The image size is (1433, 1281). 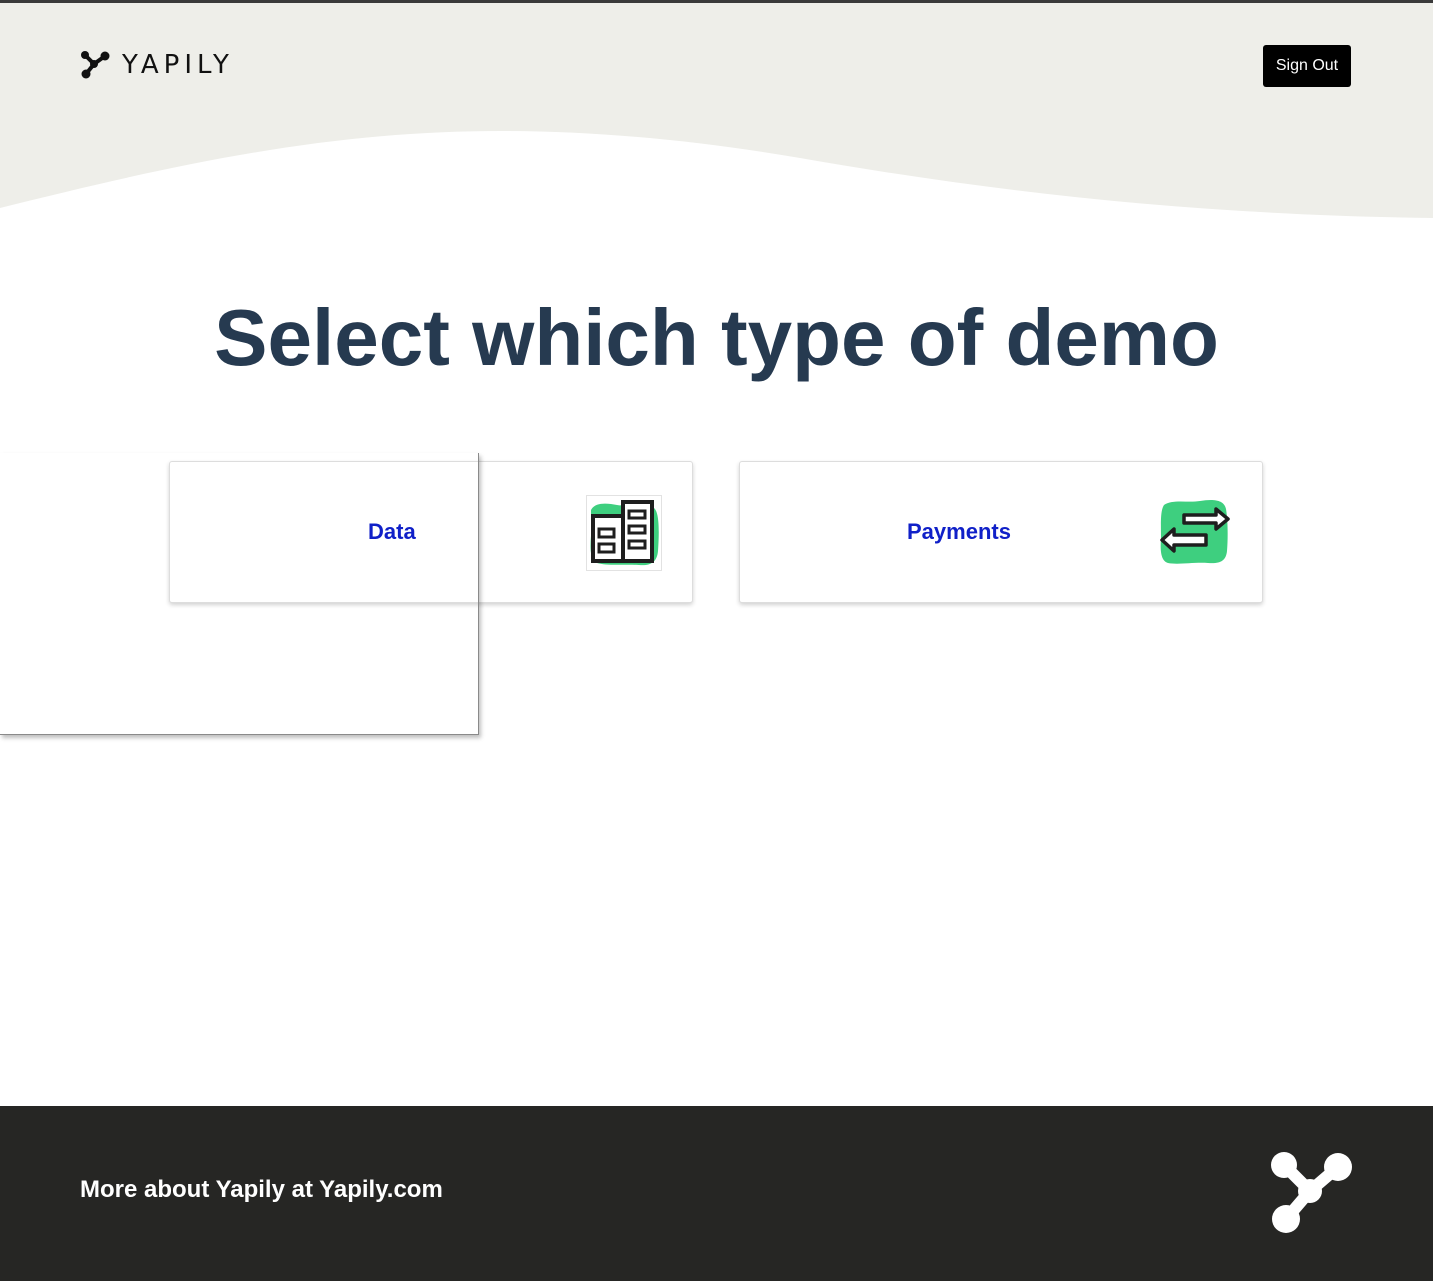 What do you see at coordinates (431, 532) in the screenshot?
I see `data-demo-card: Data` at bounding box center [431, 532].